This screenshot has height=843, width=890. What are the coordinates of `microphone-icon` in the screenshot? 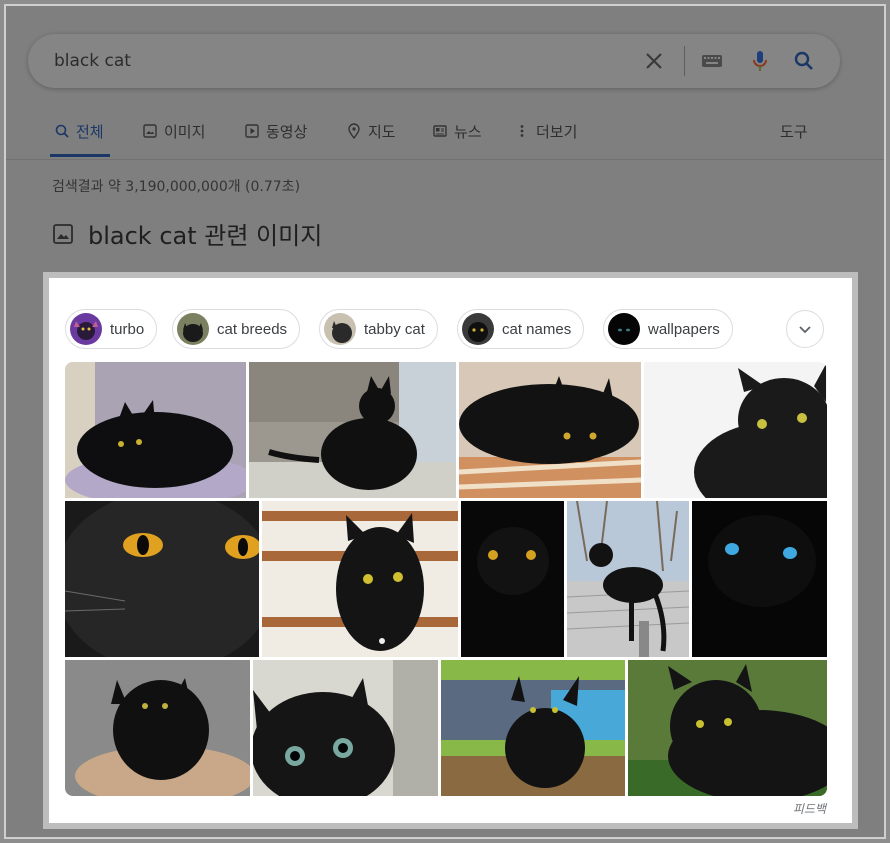 It's located at (760, 61).